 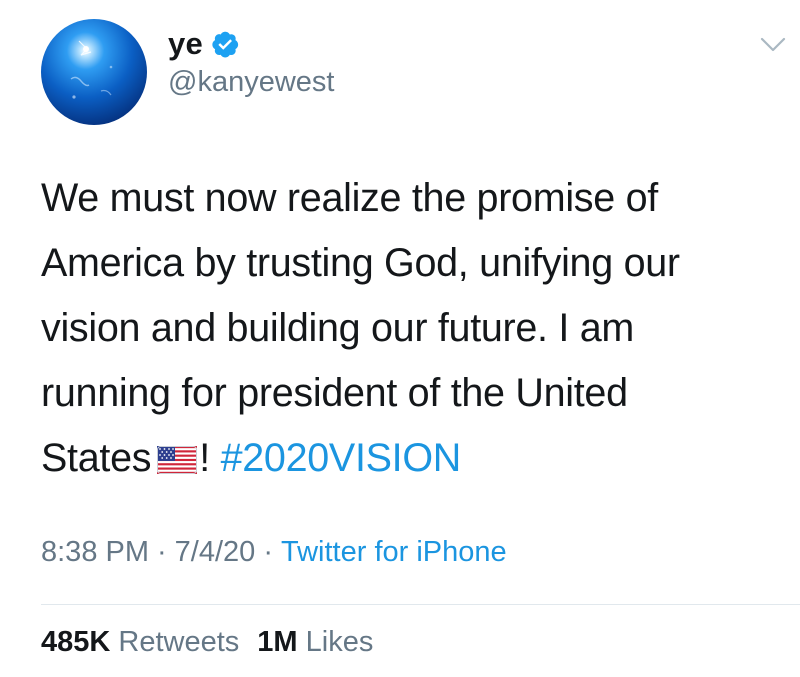 I want to click on retweets-label: Retweets, so click(x=179, y=642).